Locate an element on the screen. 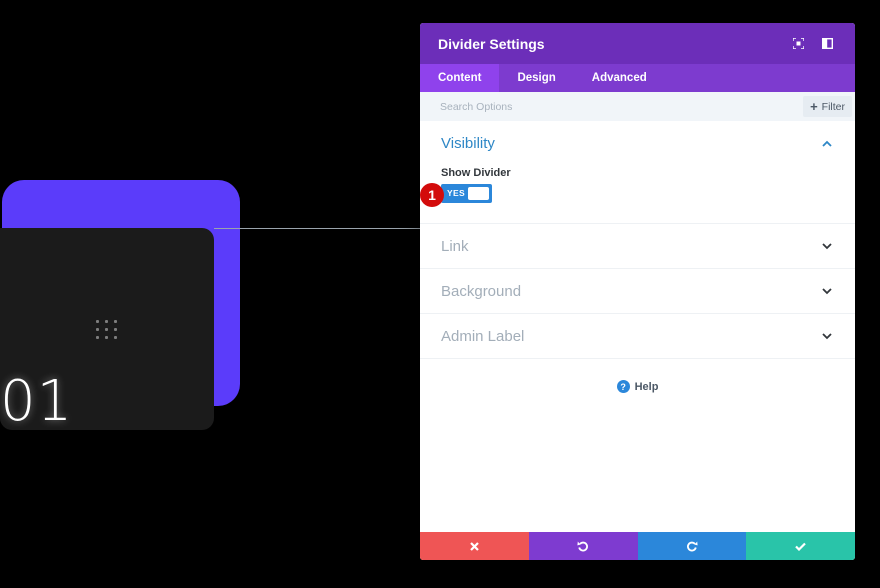  plus-icon: + is located at coordinates (814, 106).